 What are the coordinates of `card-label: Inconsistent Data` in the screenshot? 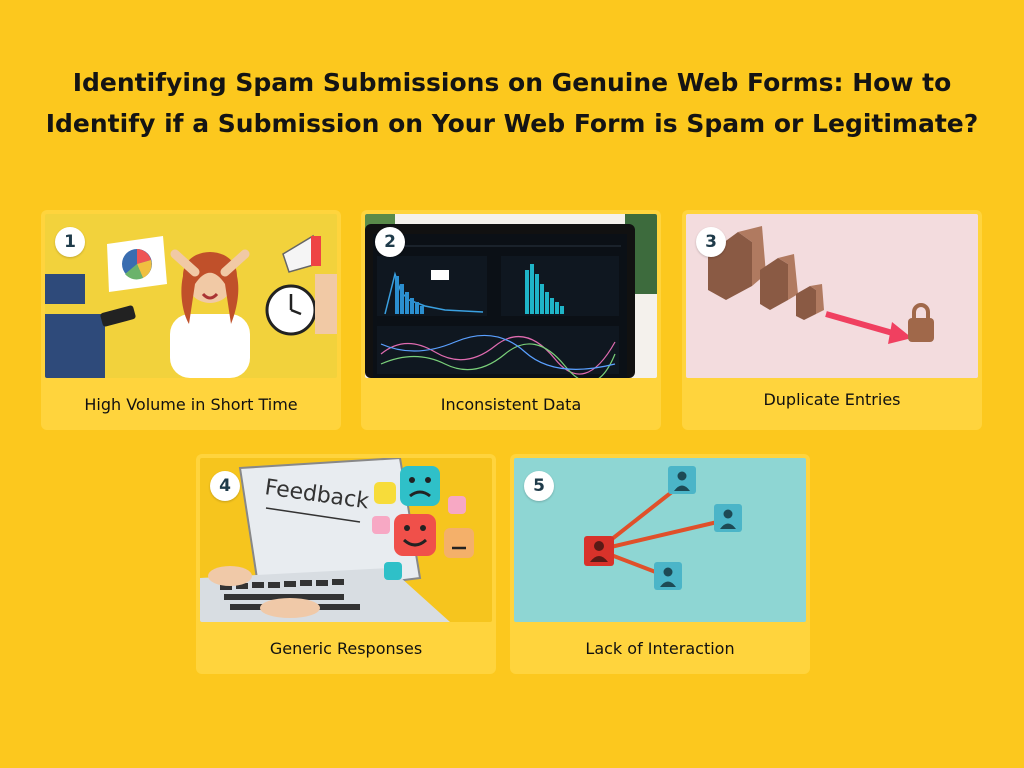 It's located at (511, 404).